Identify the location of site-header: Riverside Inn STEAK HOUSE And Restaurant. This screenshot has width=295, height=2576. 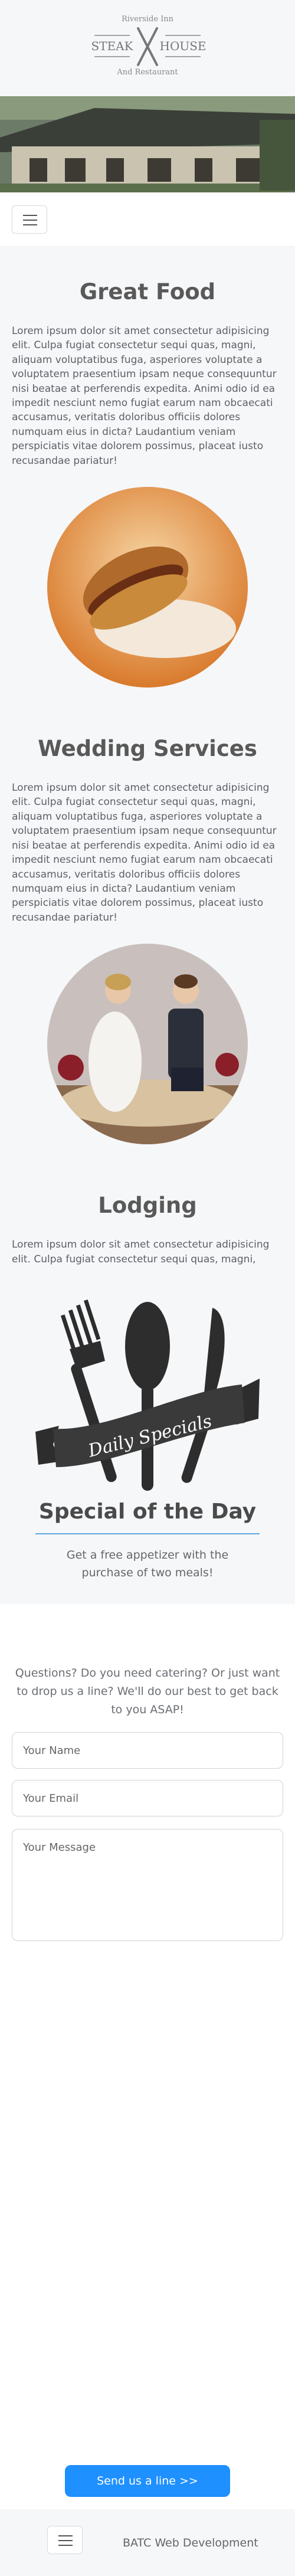
(147, 48).